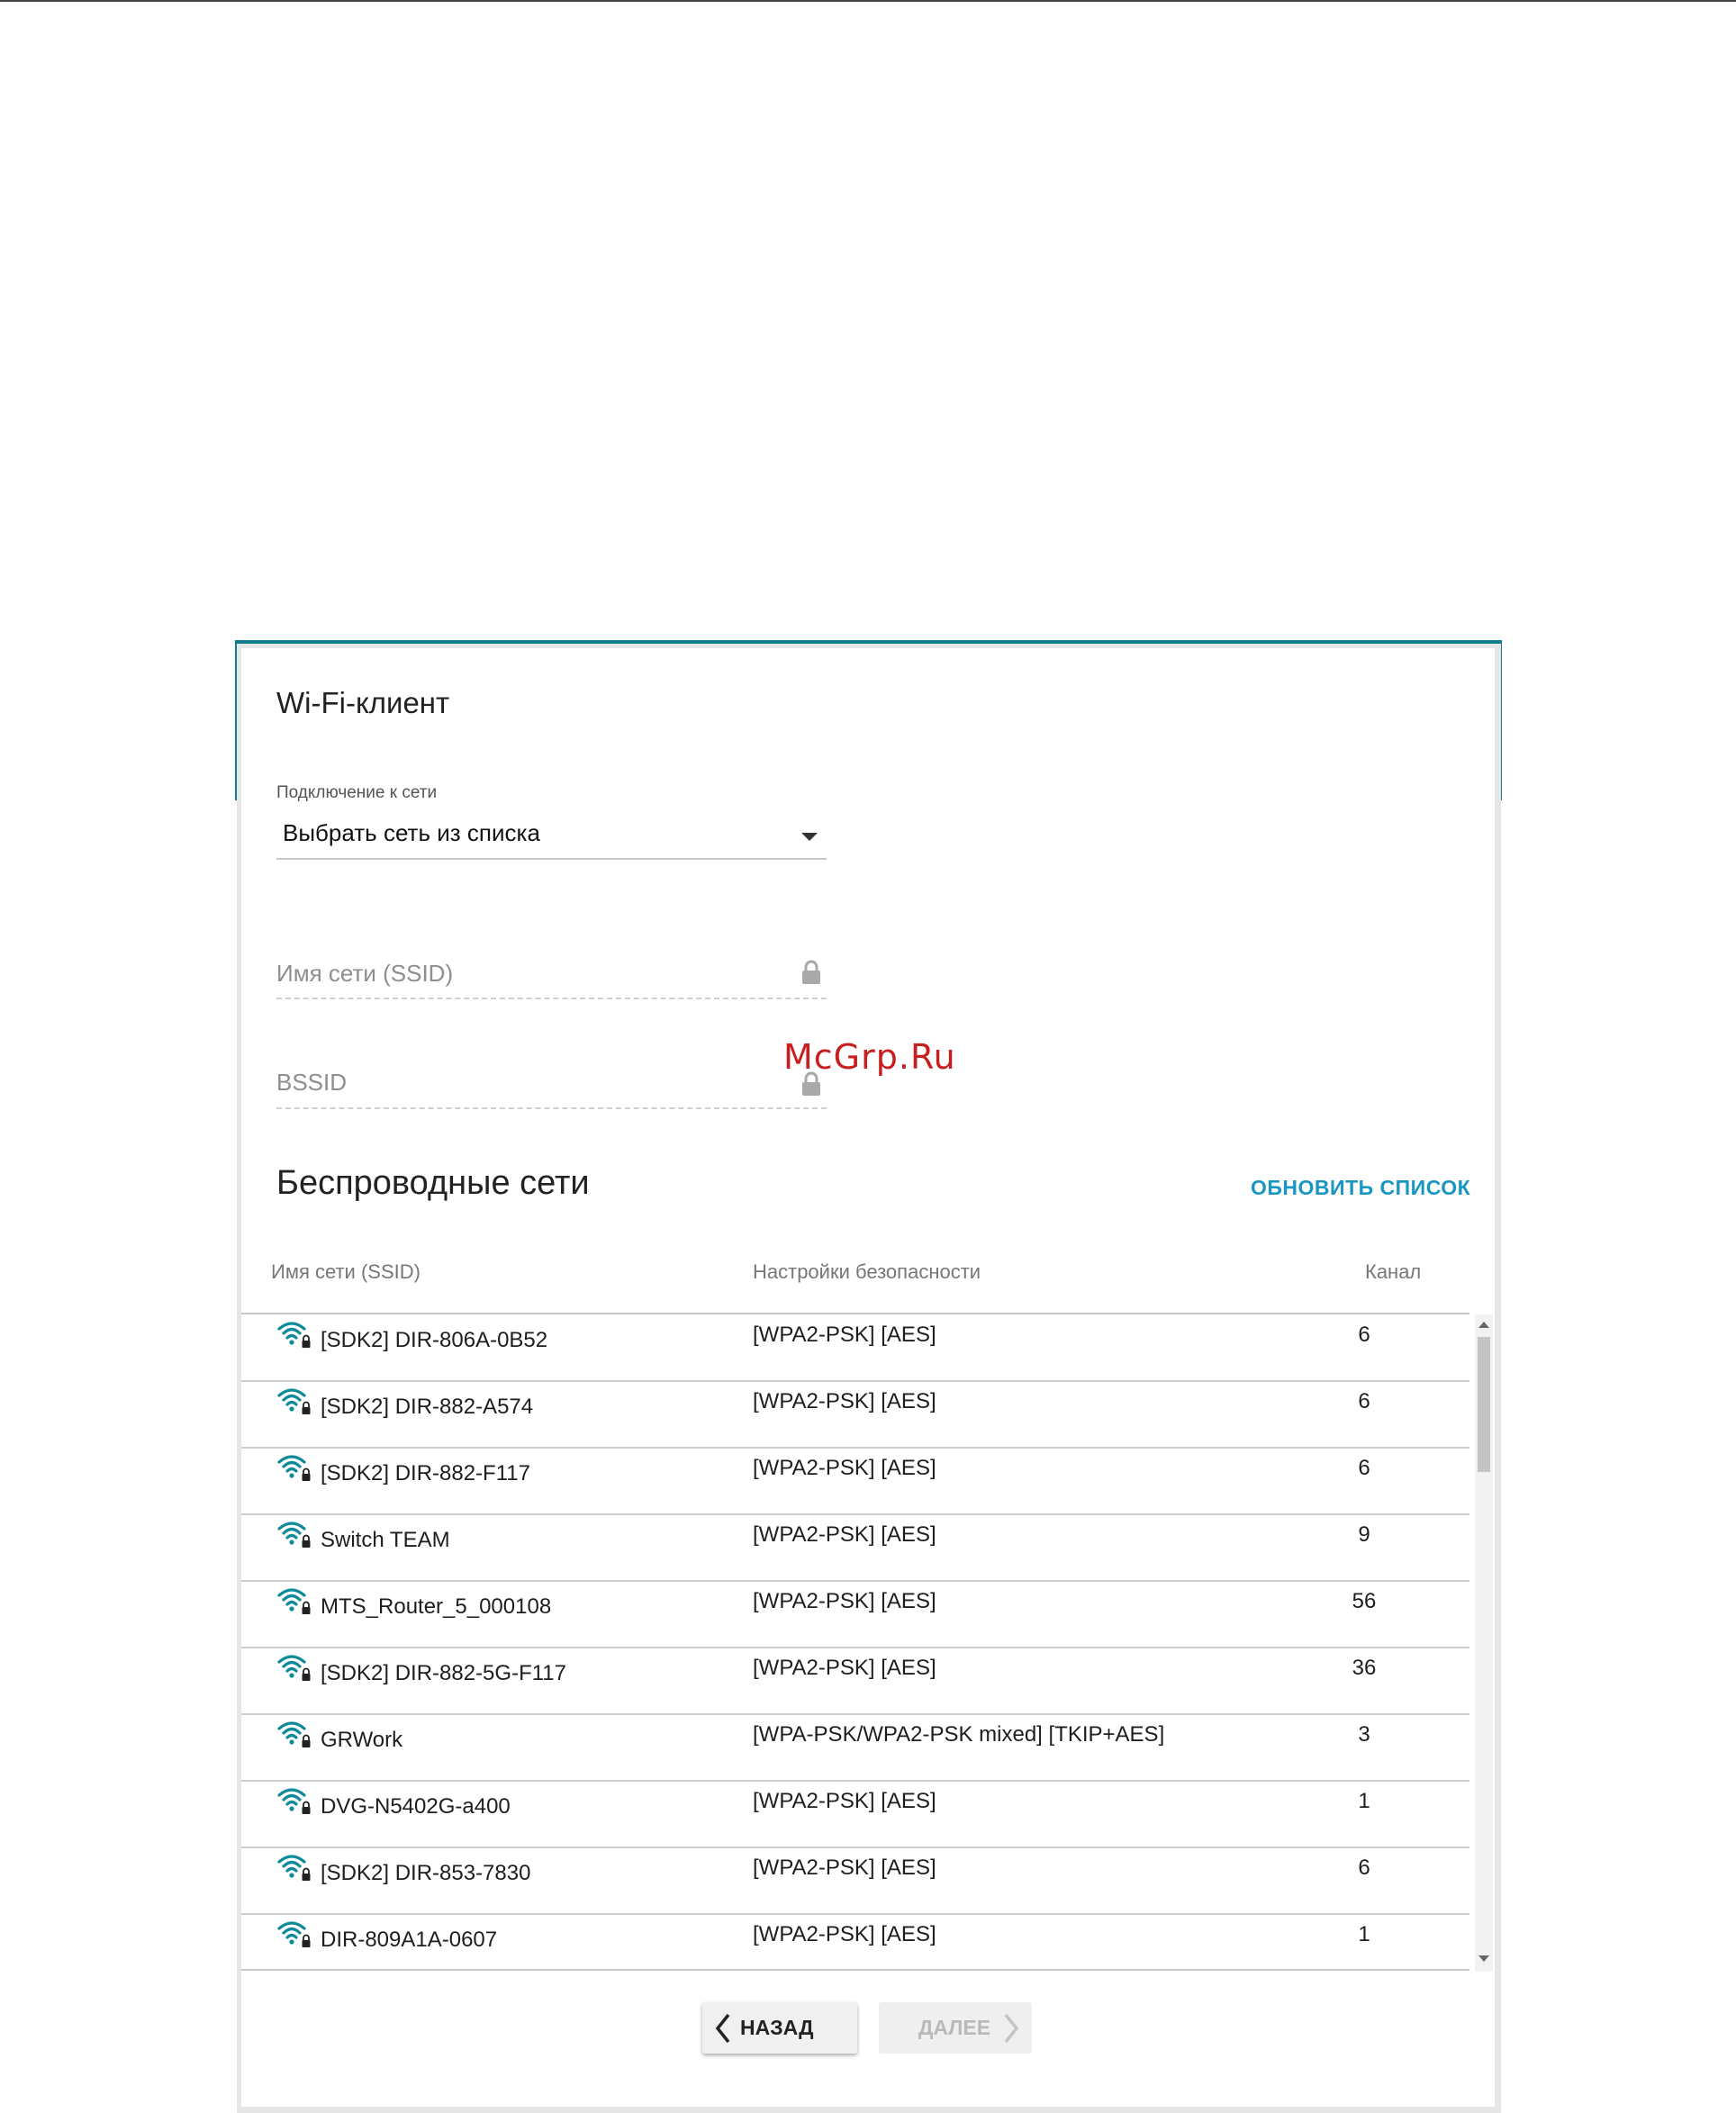 The height and width of the screenshot is (2113, 1736). What do you see at coordinates (959, 1734) in the screenshot?
I see `network-security: [WPA-PSK/WPA2-PSK mixed] [TKIP+AES]` at bounding box center [959, 1734].